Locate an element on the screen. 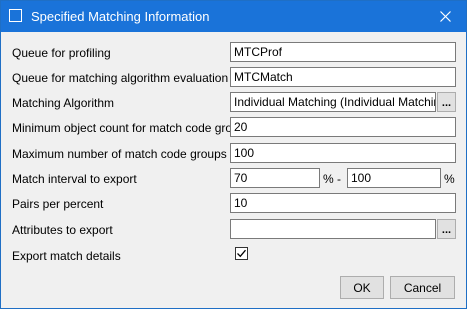  cancel-button: Cancel is located at coordinates (422, 287).